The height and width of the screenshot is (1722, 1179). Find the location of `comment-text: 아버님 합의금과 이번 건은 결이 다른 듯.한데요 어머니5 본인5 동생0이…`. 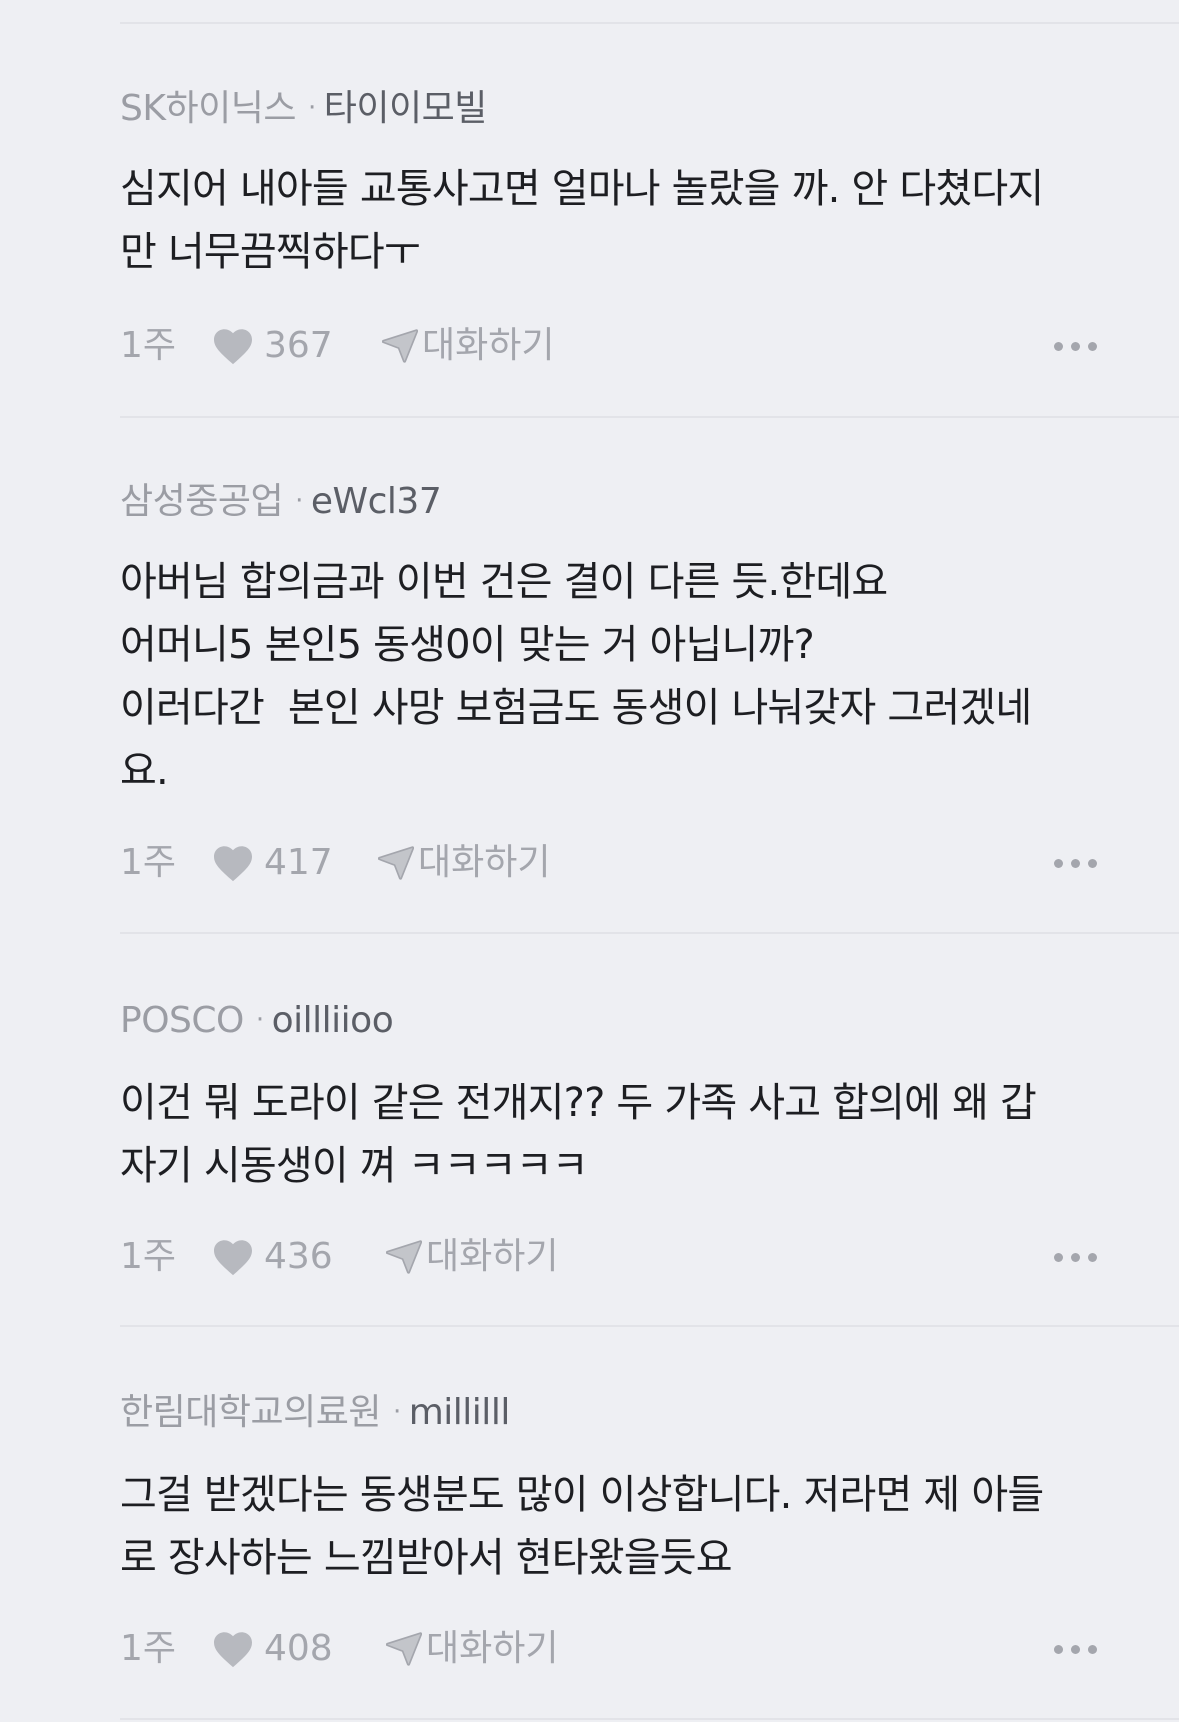

comment-text: 아버님 합의금과 이번 건은 결이 다른 듯.한데요 어머니5 본인5 동생0이… is located at coordinates (576, 676).